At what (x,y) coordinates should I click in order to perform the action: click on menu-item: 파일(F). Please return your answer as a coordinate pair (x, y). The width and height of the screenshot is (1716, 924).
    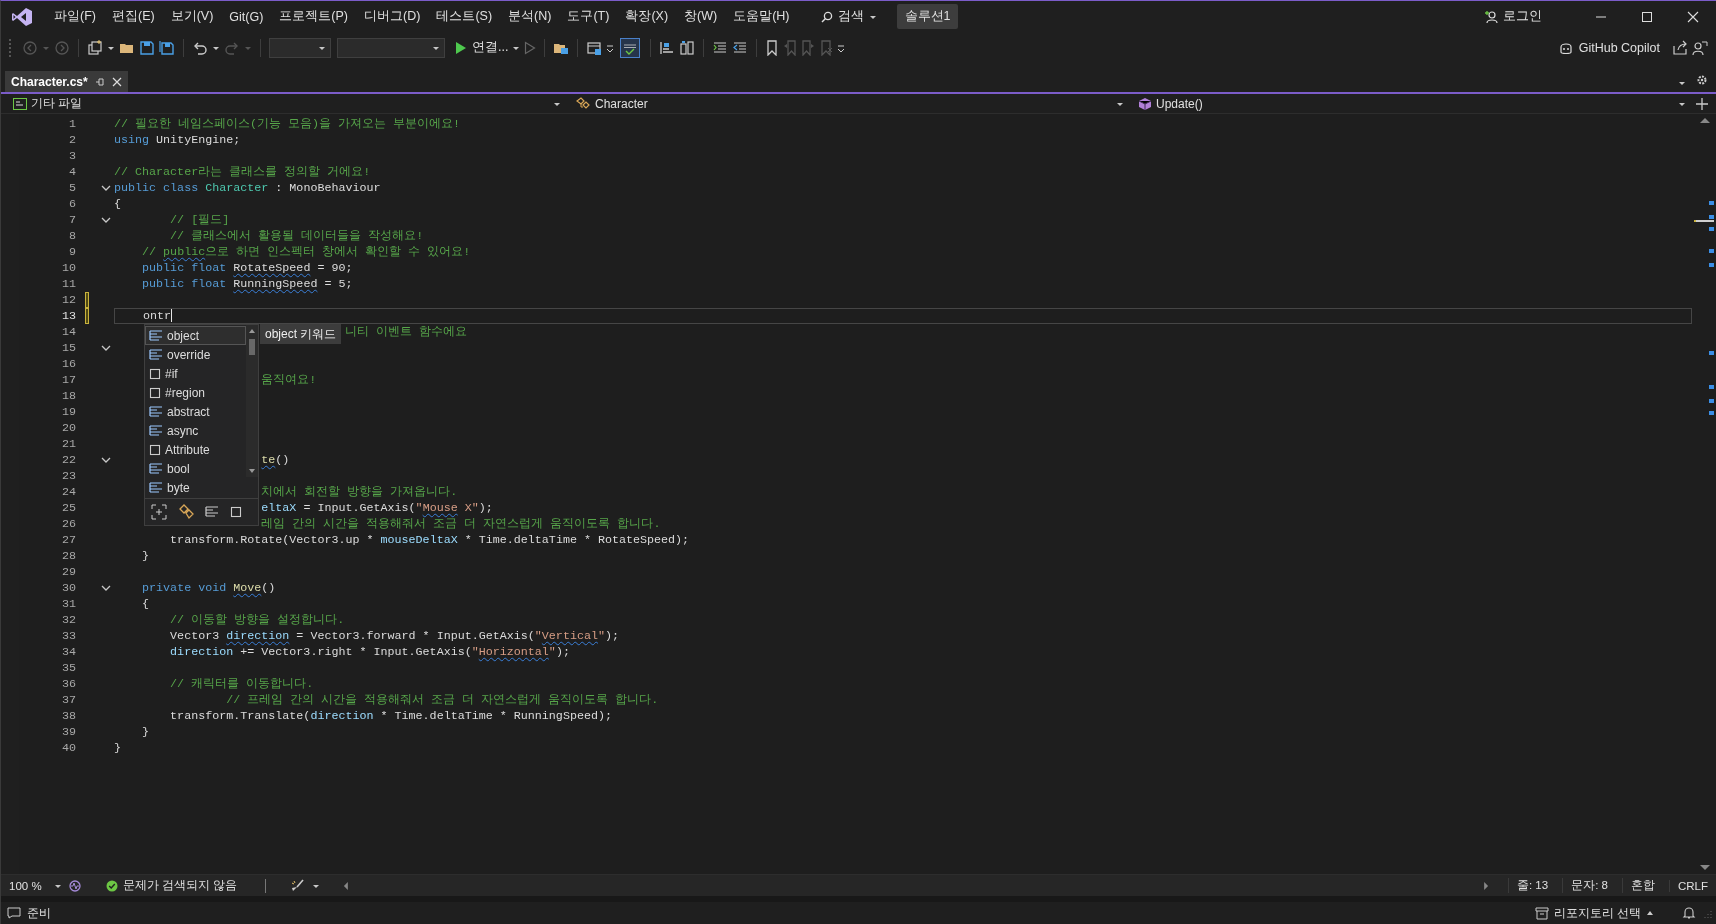
    Looking at the image, I should click on (75, 16).